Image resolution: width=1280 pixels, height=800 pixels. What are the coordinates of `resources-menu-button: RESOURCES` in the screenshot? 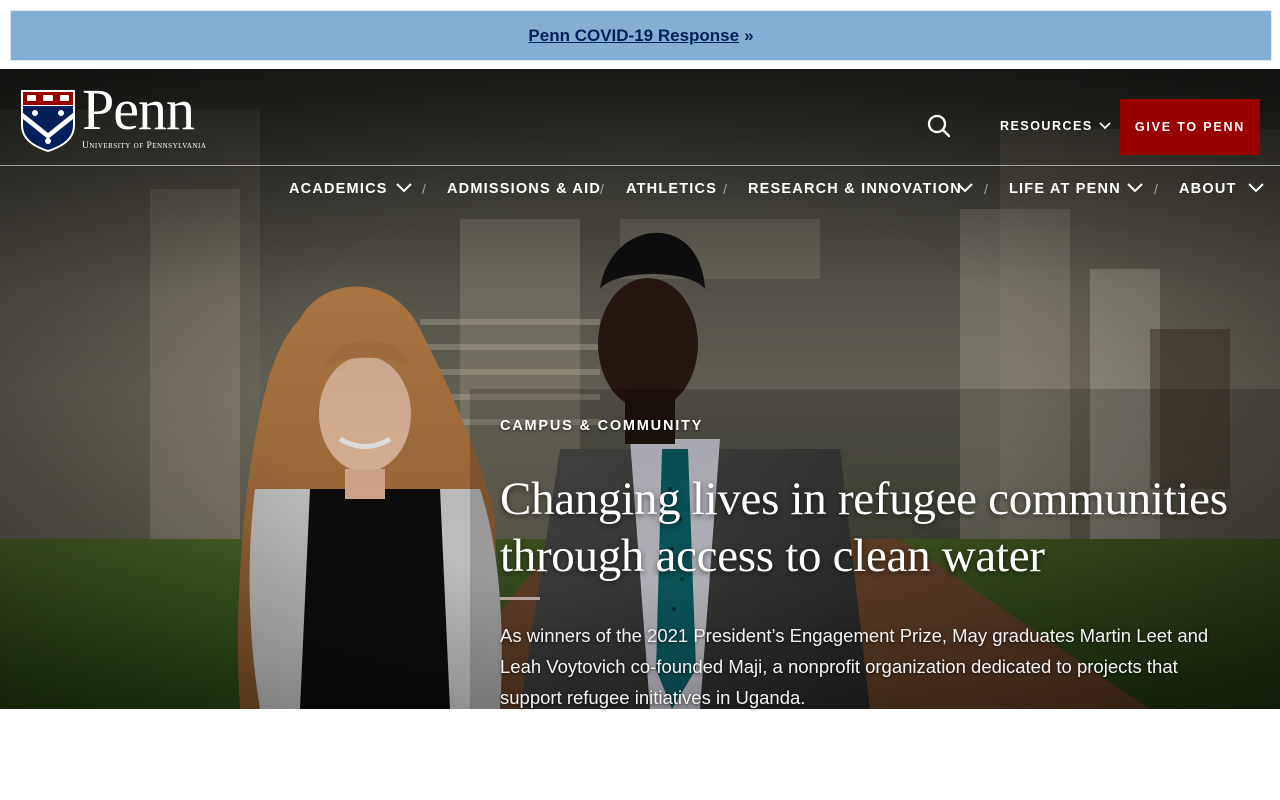 It's located at (1055, 126).